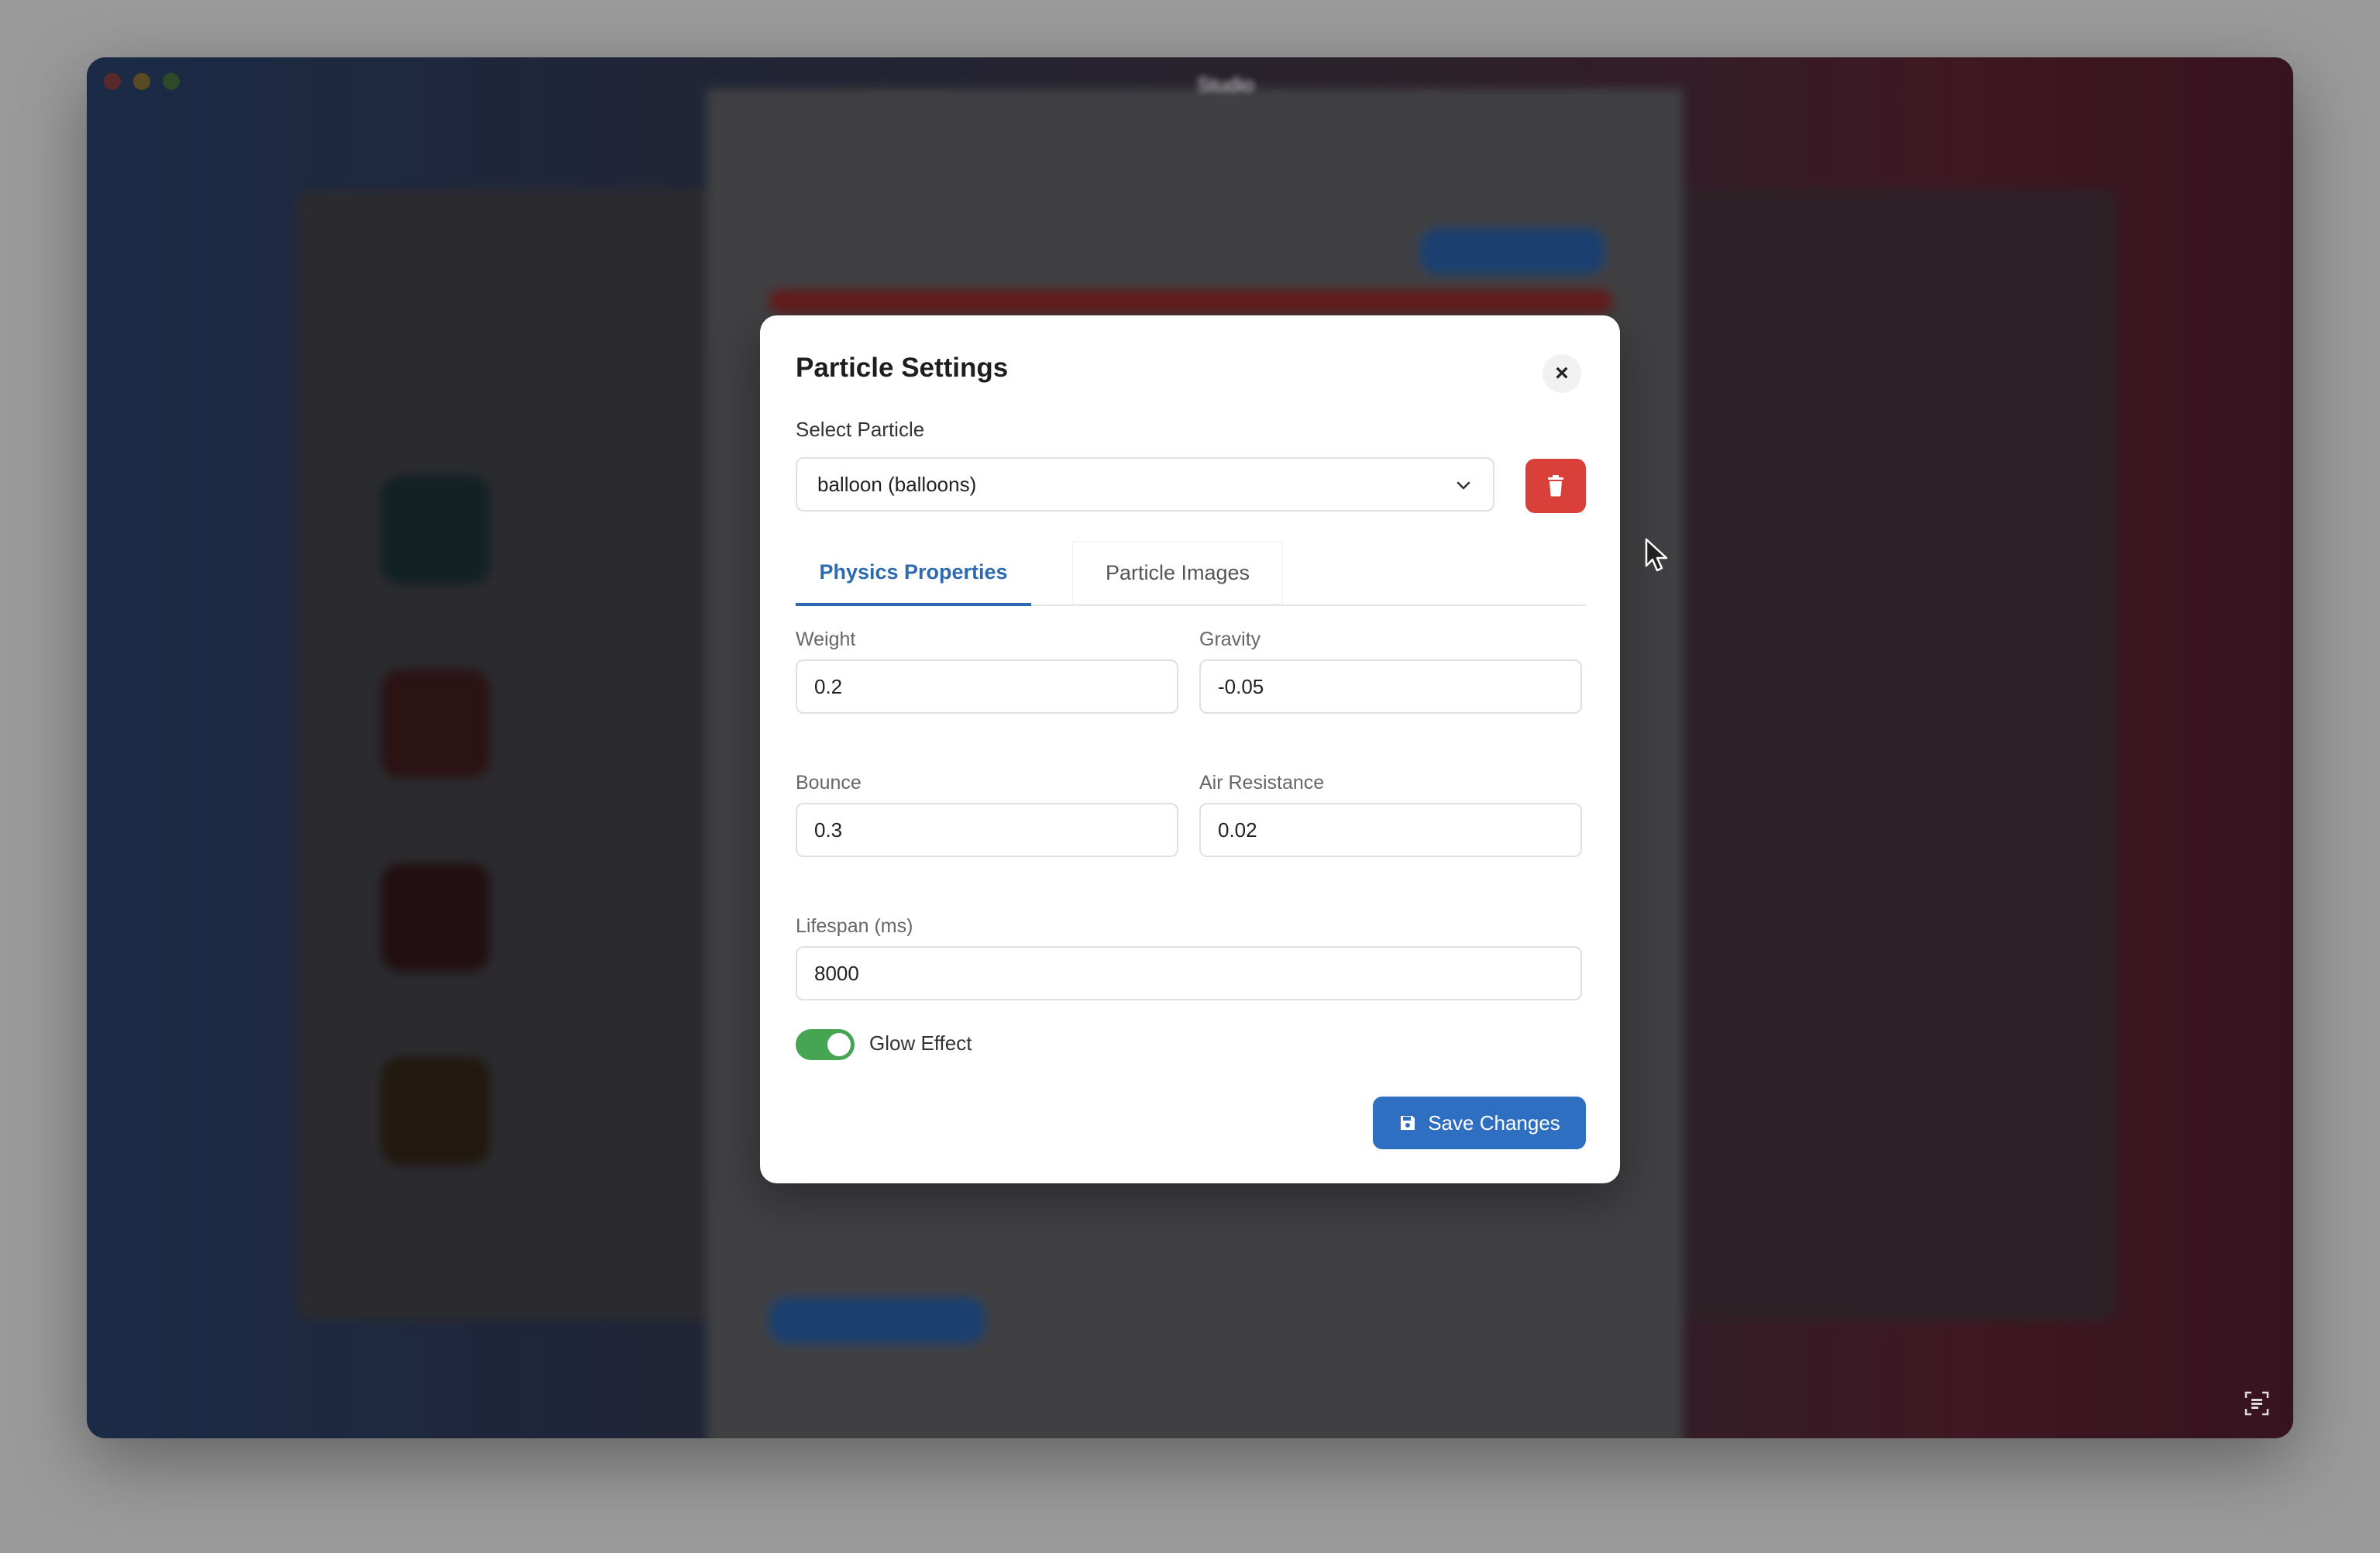 The height and width of the screenshot is (1553, 2380). I want to click on minimize-window-icon, so click(141, 81).